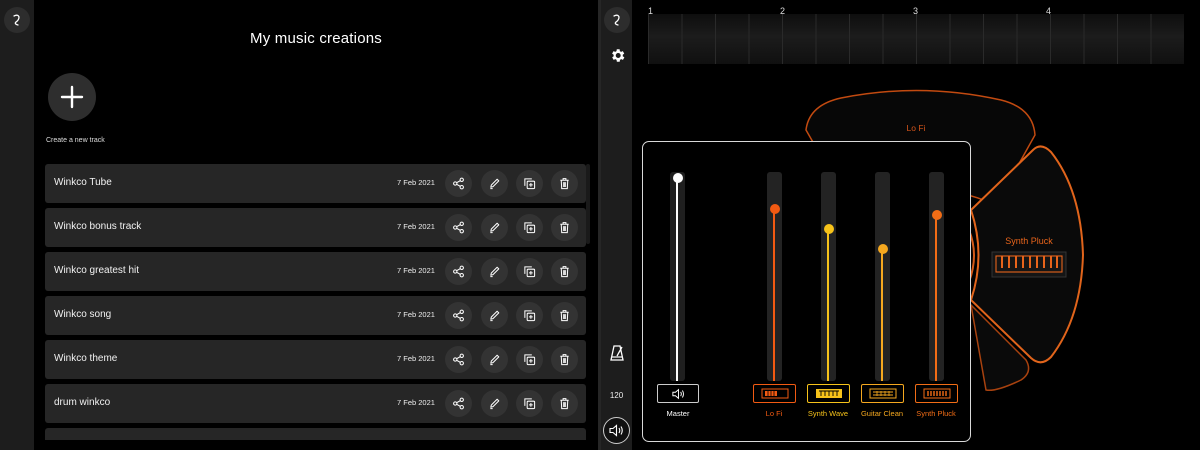 This screenshot has height=450, width=1200. What do you see at coordinates (316, 38) in the screenshot?
I see `page-title: My music creations` at bounding box center [316, 38].